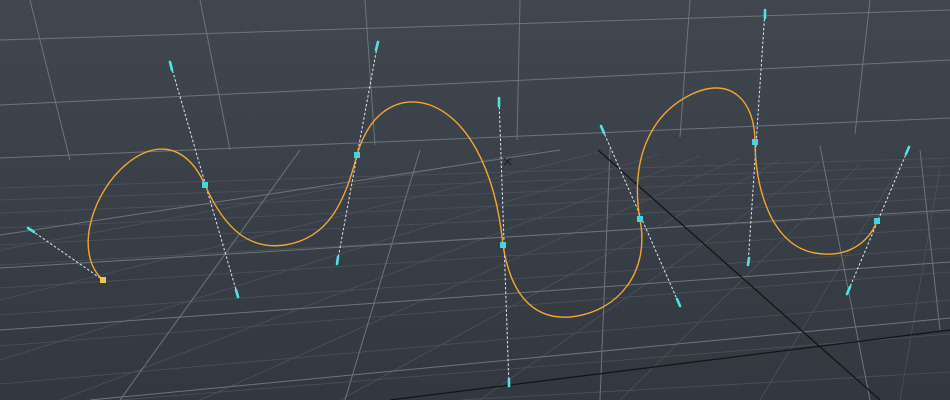 The width and height of the screenshot is (950, 400). What do you see at coordinates (103, 280) in the screenshot?
I see `curve-start-point` at bounding box center [103, 280].